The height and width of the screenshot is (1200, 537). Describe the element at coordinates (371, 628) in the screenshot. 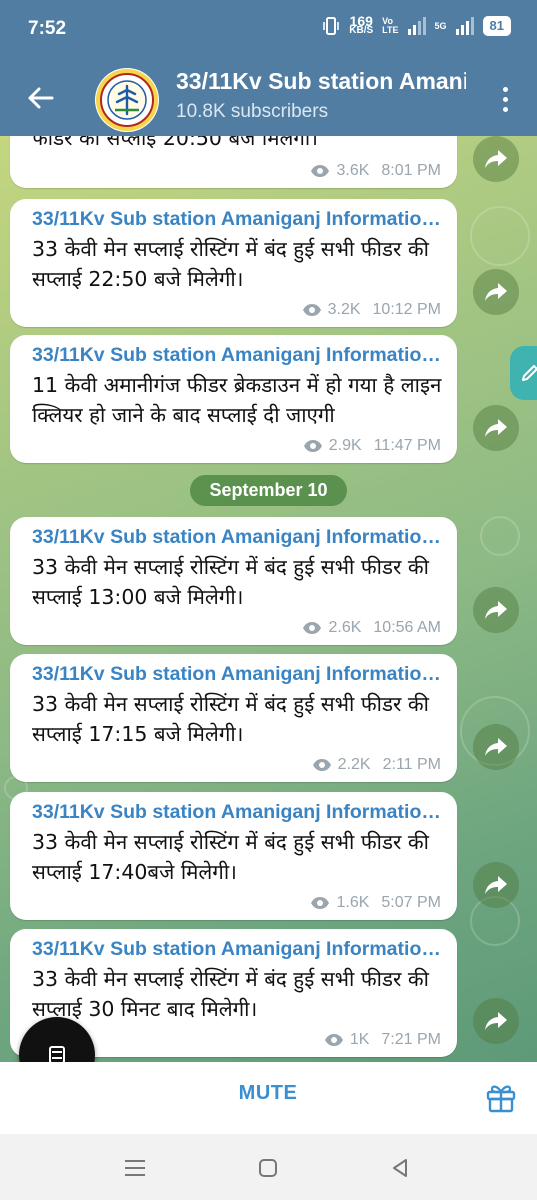

I see `message-meta: 2.6K 10:56 AM` at that location.